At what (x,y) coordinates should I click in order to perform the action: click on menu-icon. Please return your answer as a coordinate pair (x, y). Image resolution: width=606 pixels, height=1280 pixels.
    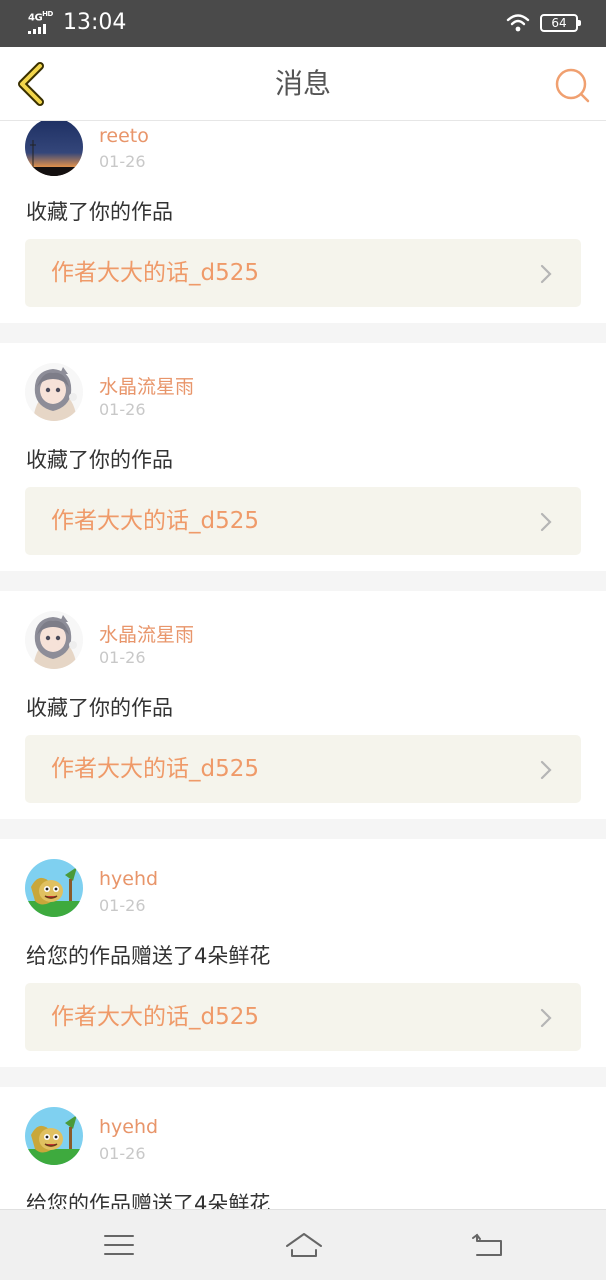
    Looking at the image, I should click on (119, 1245).